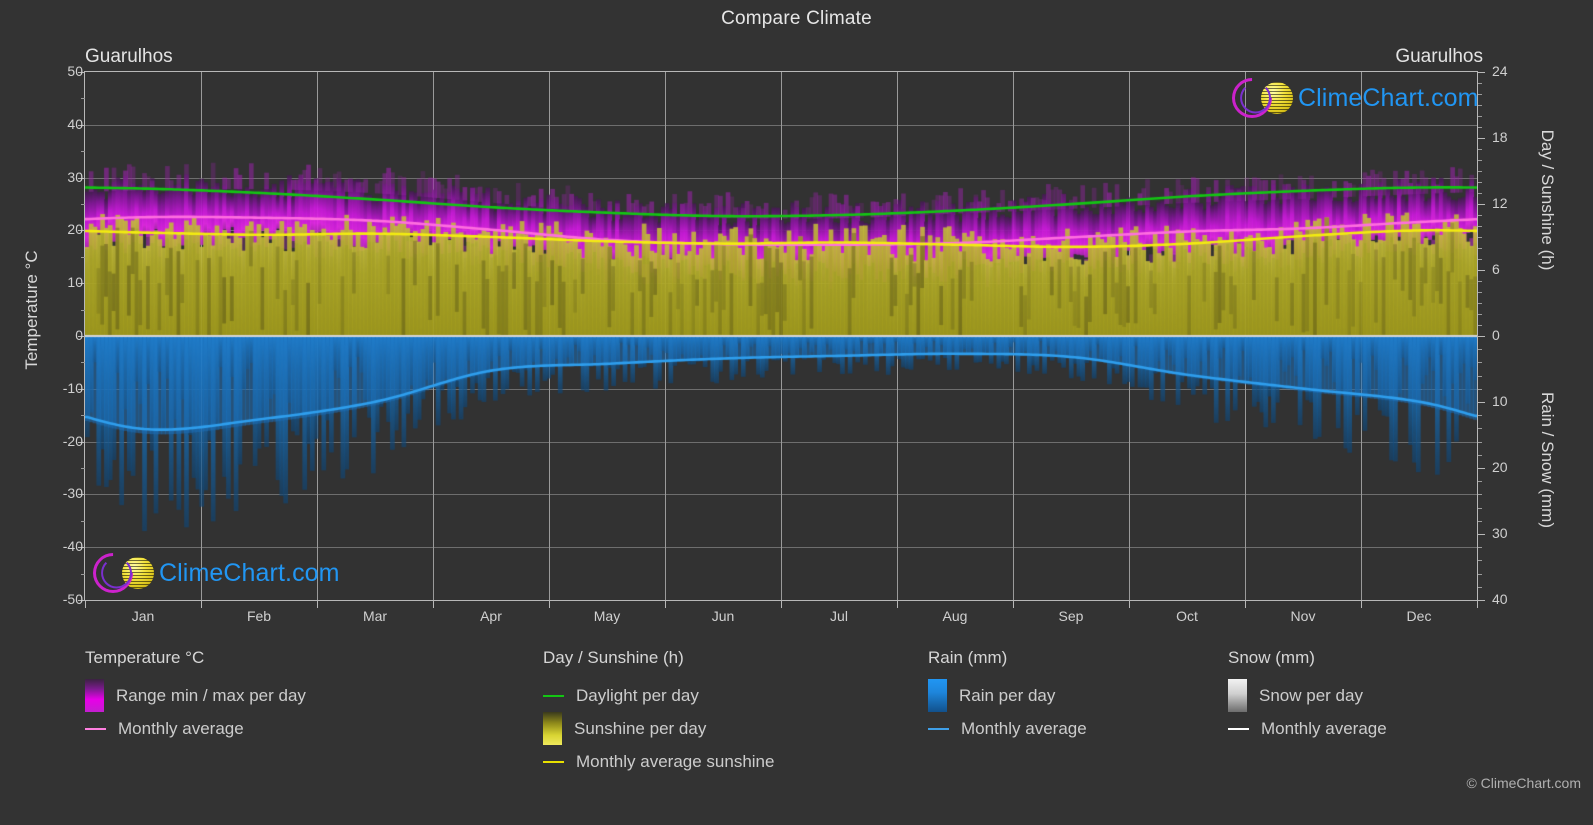 This screenshot has height=825, width=1593. I want to click on legend-item: Range min / max per day, so click(195, 695).